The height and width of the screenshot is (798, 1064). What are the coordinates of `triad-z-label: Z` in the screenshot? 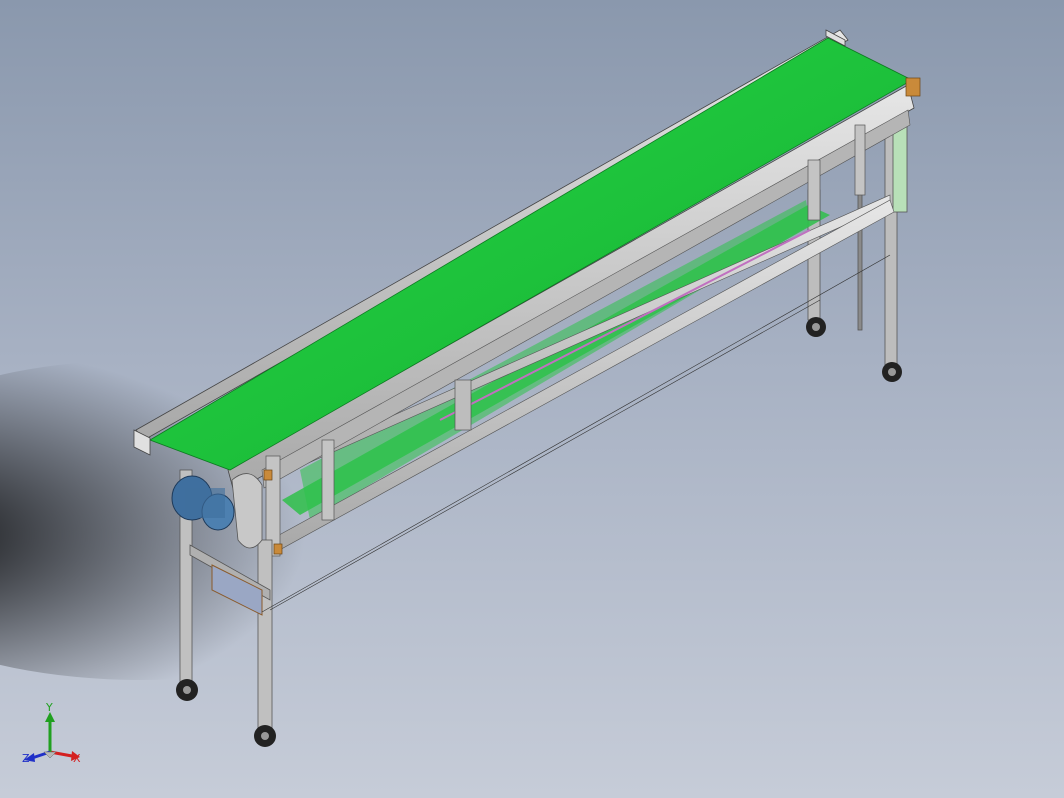 It's located at (26, 758).